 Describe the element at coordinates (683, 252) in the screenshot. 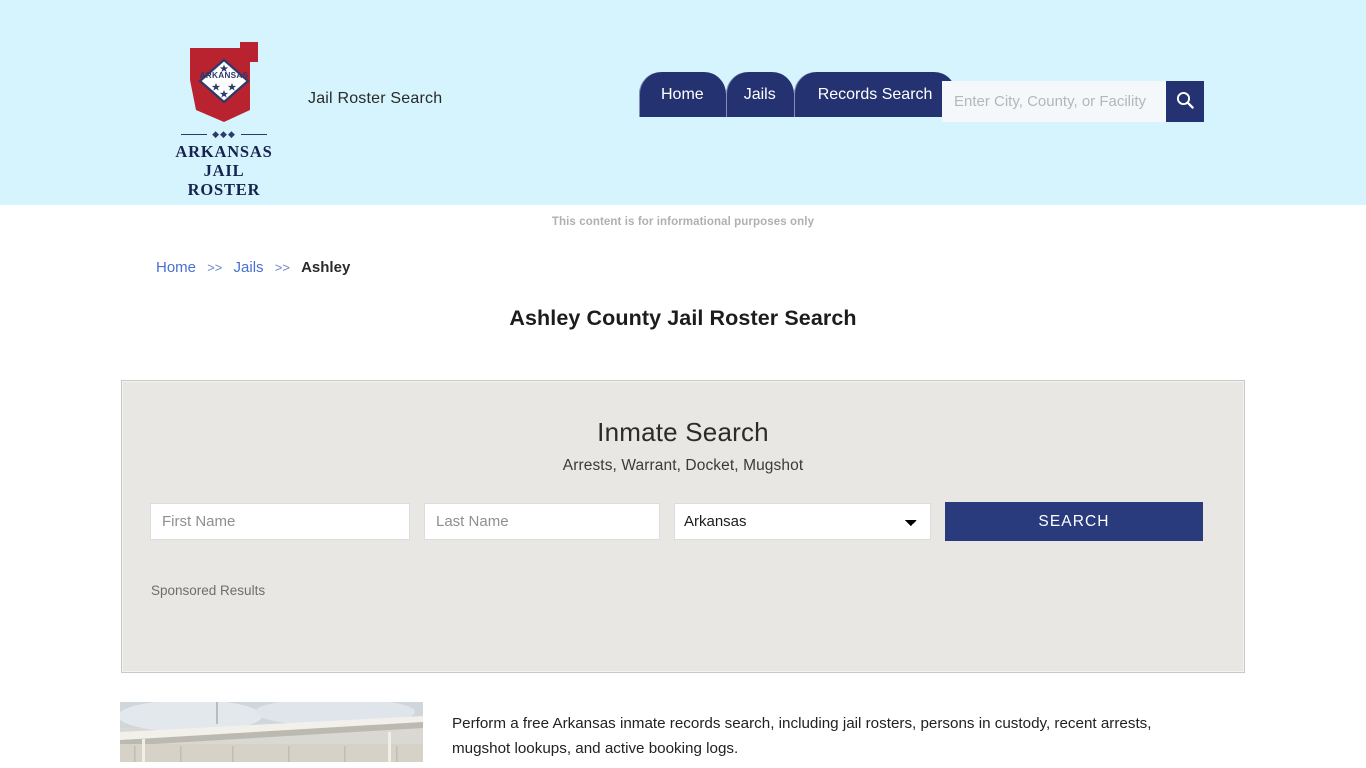

I see `breadcrumb: Home >> Jails >> Ashley` at that location.